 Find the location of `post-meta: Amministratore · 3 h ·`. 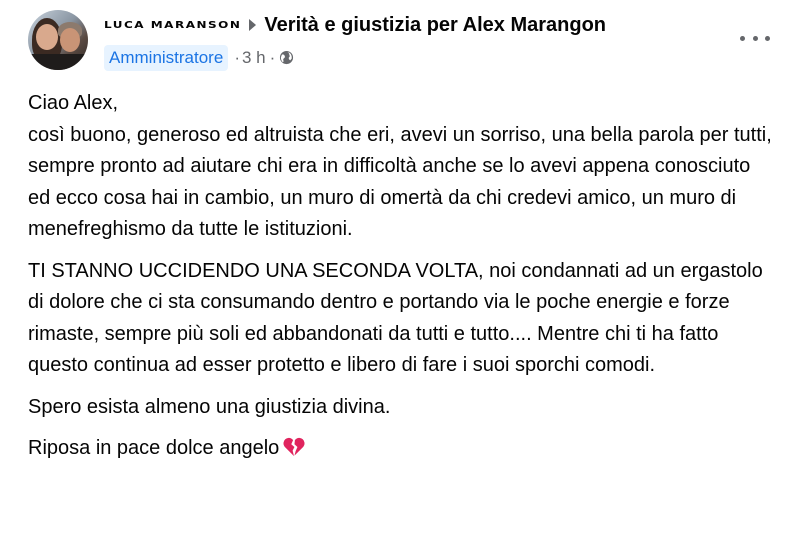

post-meta: Amministratore · 3 h · is located at coordinates (199, 57).